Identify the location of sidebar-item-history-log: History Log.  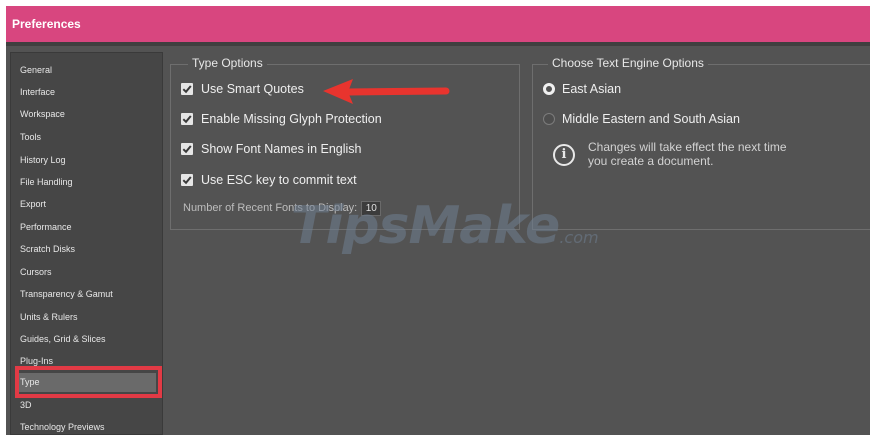
(86, 160).